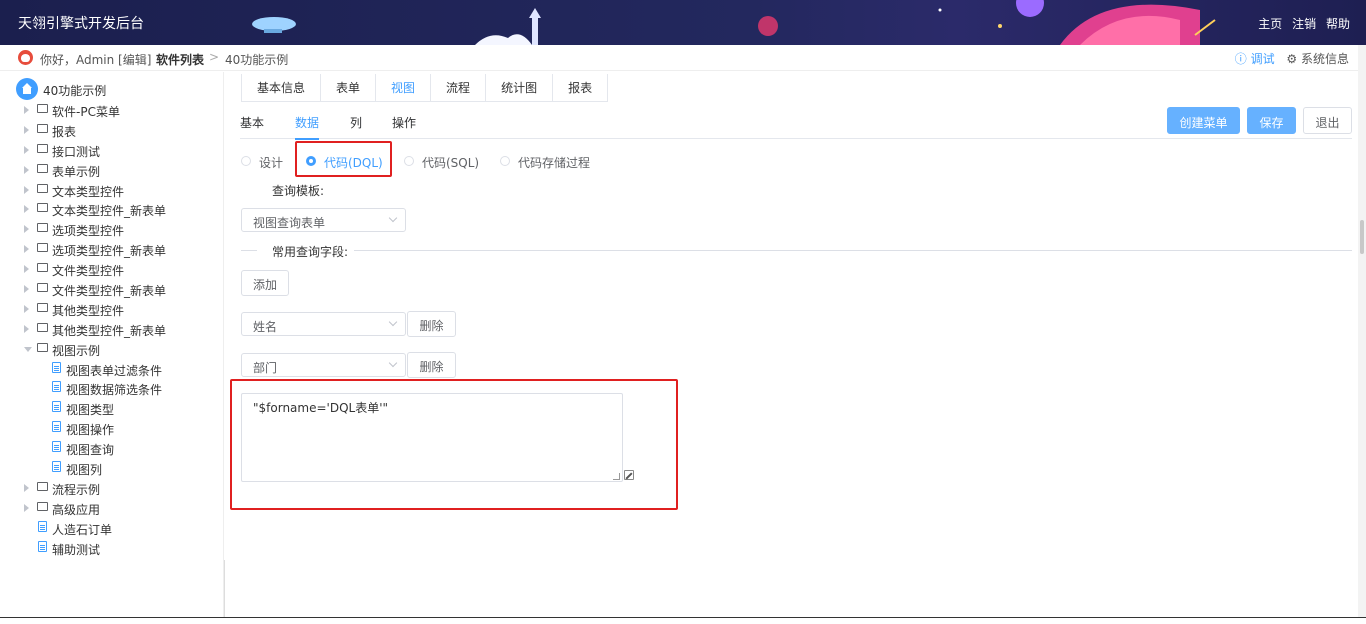 The image size is (1366, 624). Describe the element at coordinates (90, 450) in the screenshot. I see `tree-node-label: 视图查询` at that location.